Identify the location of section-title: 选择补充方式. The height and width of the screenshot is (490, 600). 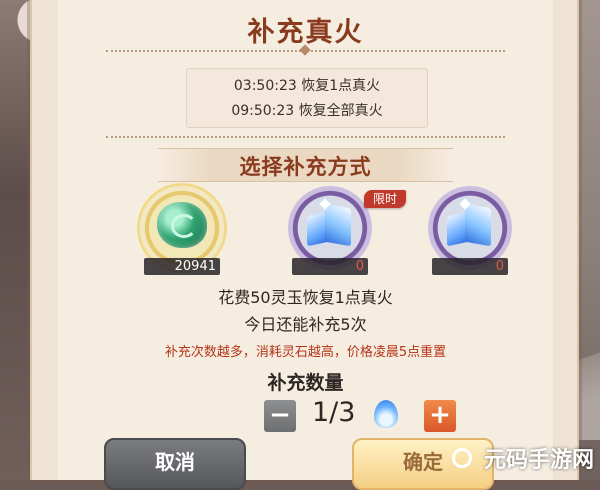
(305, 167).